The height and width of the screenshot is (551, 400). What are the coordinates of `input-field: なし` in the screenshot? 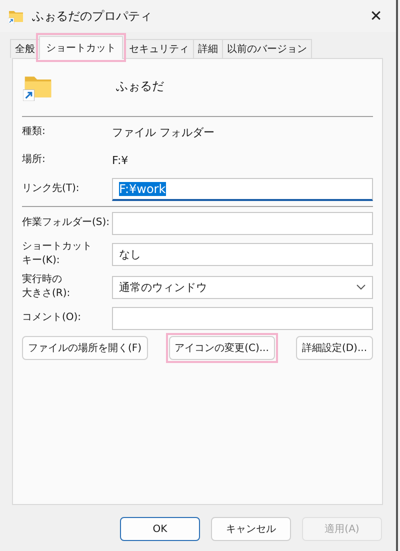 It's located at (242, 254).